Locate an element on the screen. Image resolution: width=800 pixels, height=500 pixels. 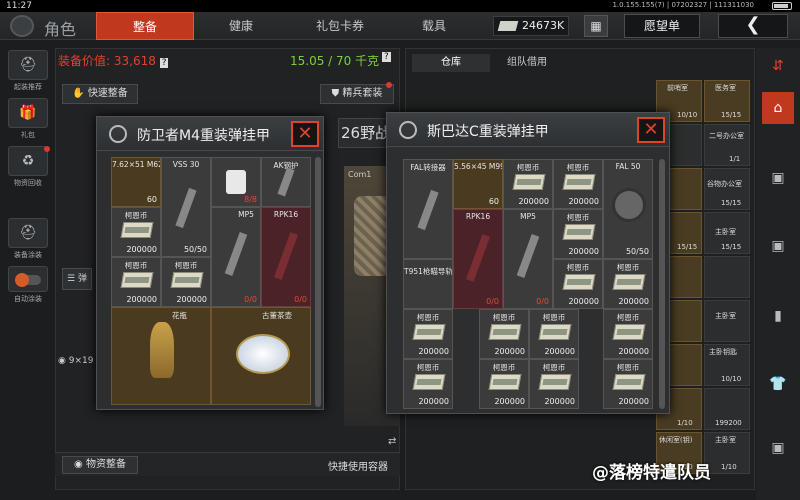
item-fal-mag: FAL 50 50/50 is located at coordinates (628, 209).